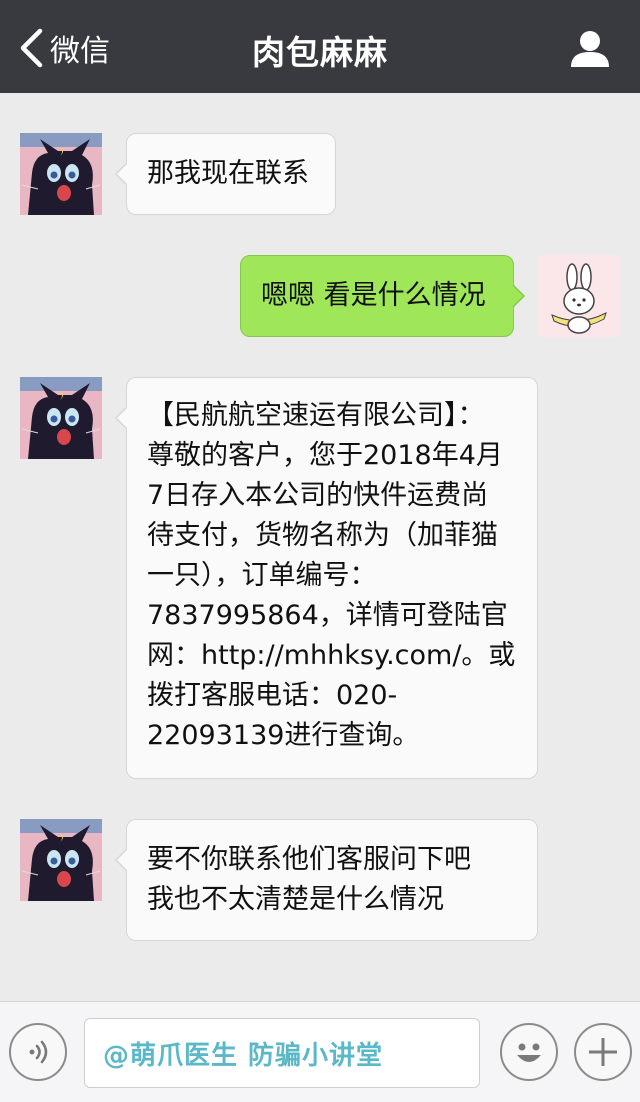 The image size is (640, 1102). Describe the element at coordinates (295, 899) in the screenshot. I see `message-text-line: 我也不太清楚是什么情况` at that location.